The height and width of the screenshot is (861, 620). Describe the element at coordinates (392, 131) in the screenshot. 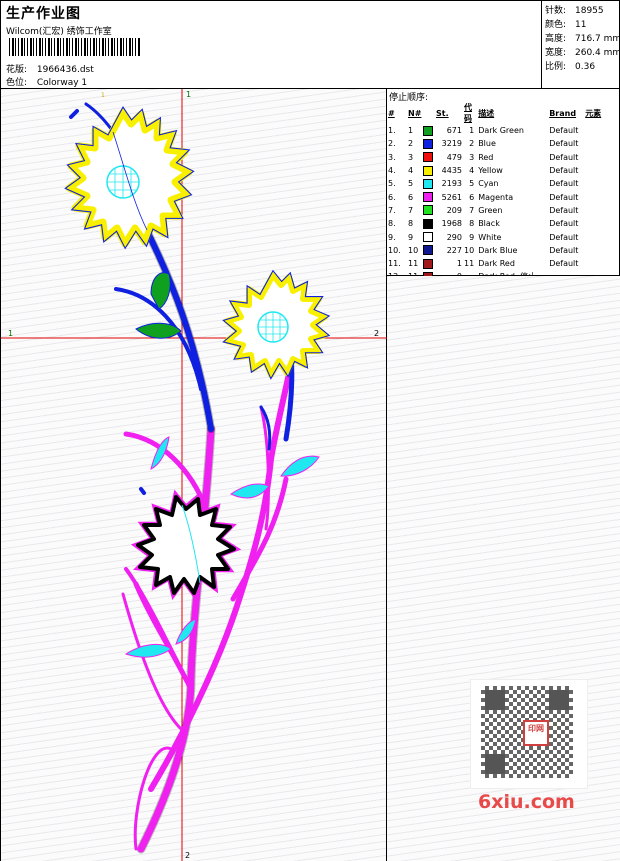

I see `cell-index: 1.` at that location.